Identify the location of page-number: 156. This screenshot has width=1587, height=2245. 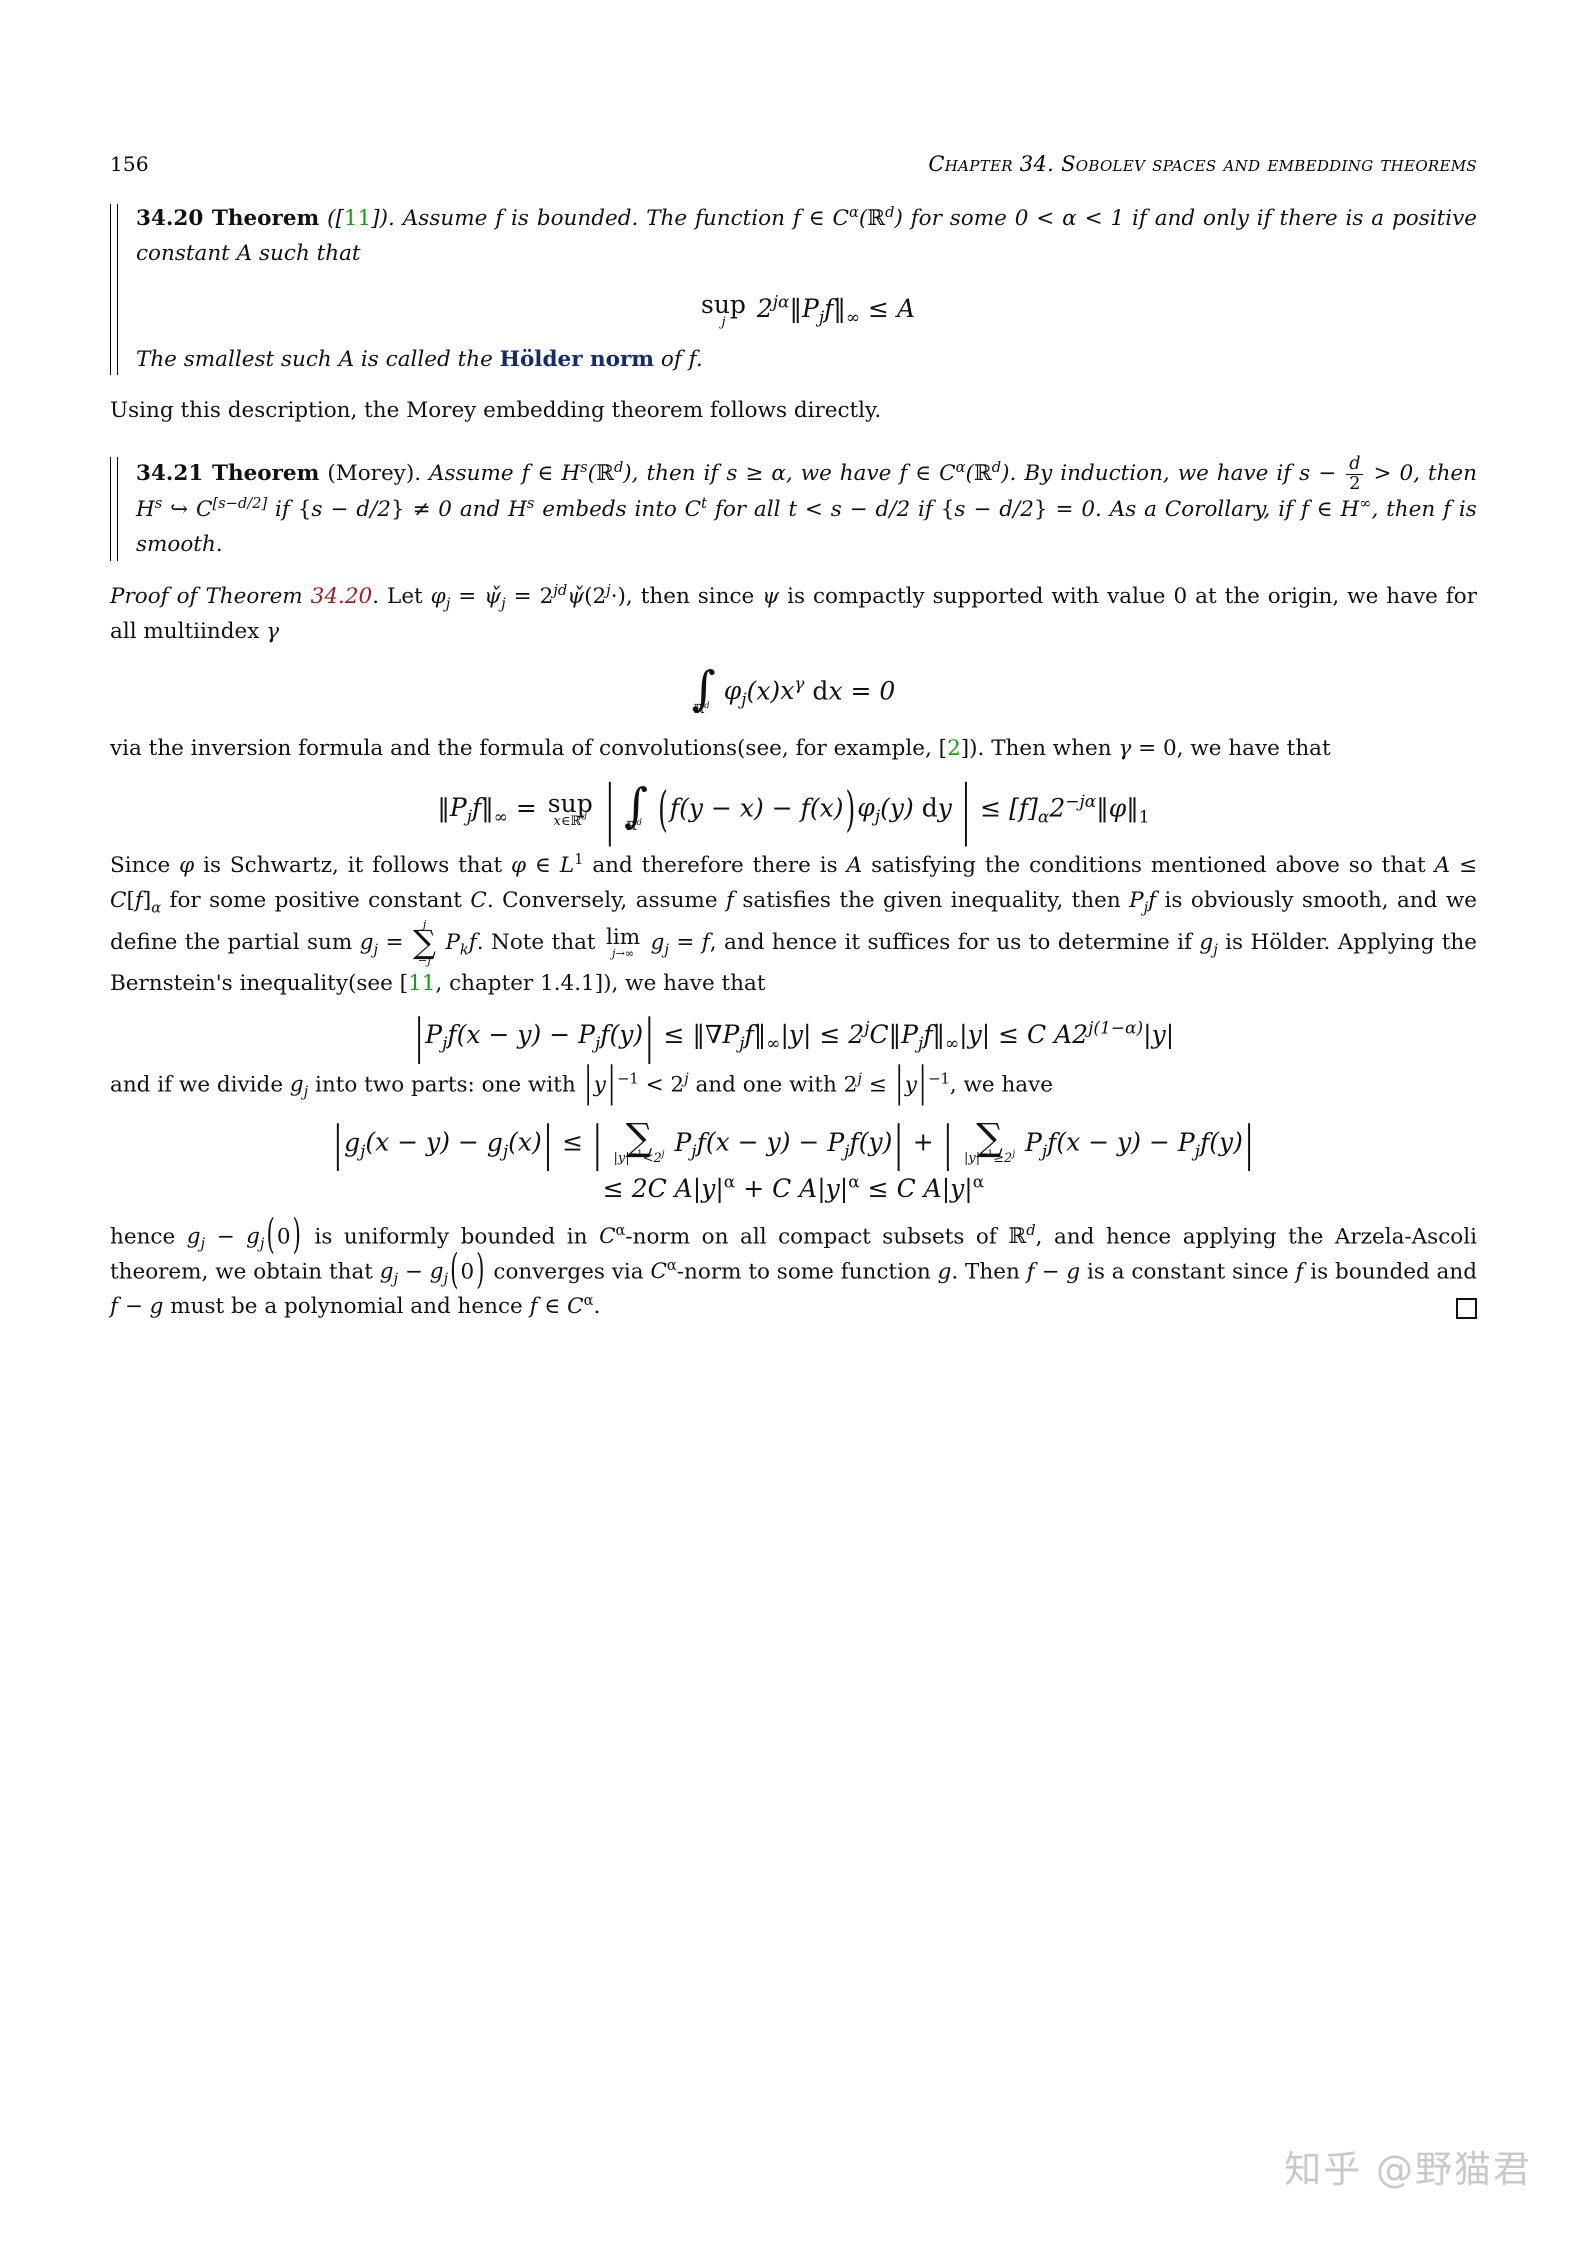
(129, 164).